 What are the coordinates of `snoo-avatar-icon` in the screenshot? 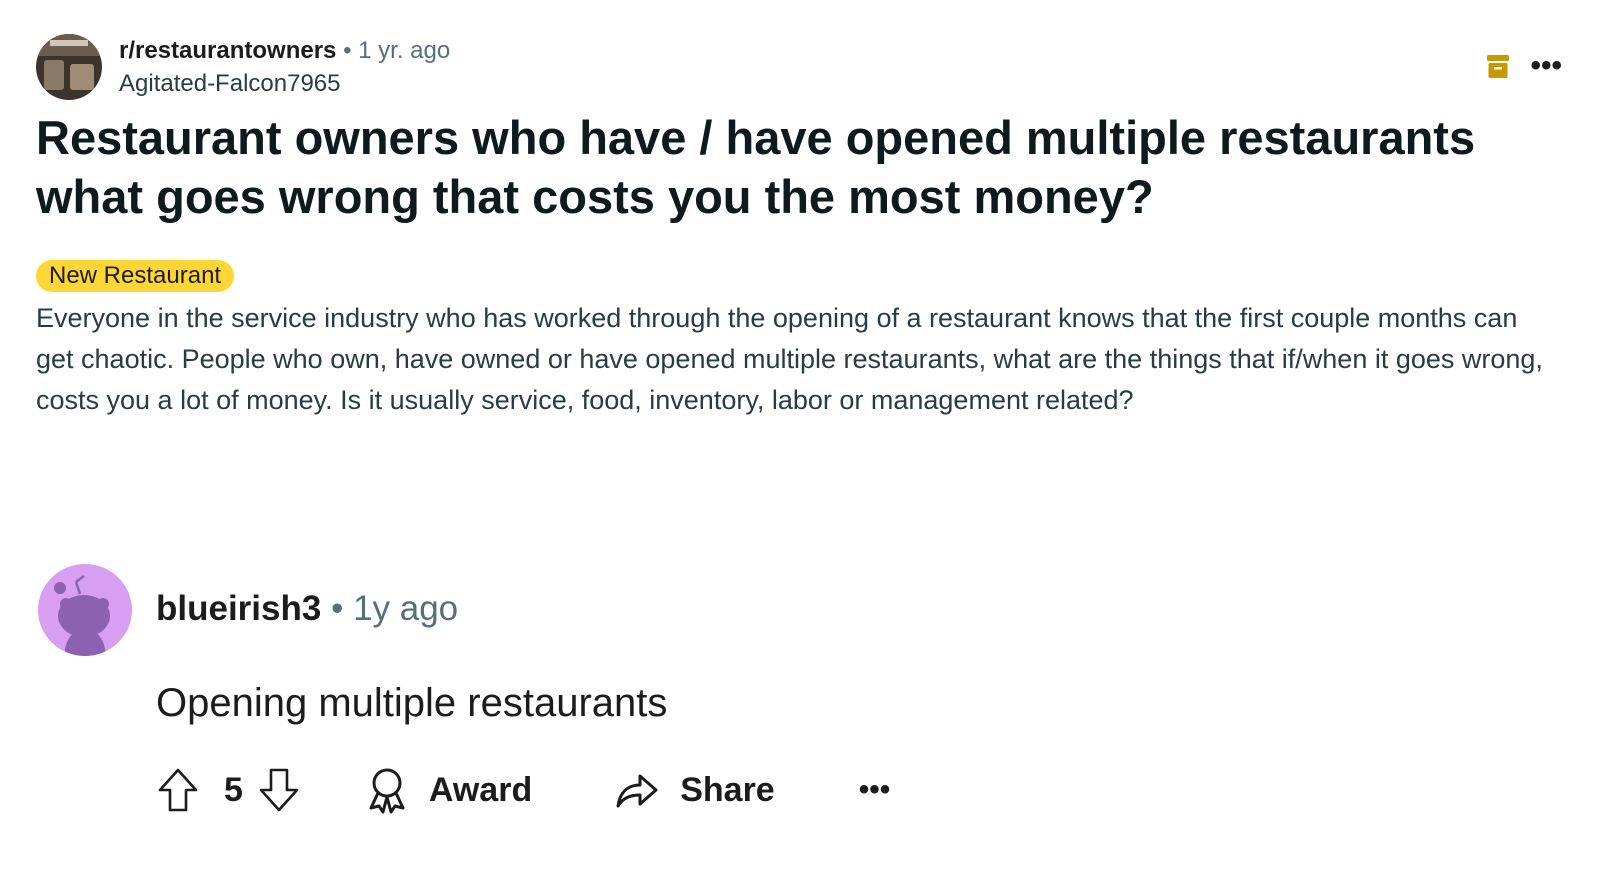 It's located at (82, 615).